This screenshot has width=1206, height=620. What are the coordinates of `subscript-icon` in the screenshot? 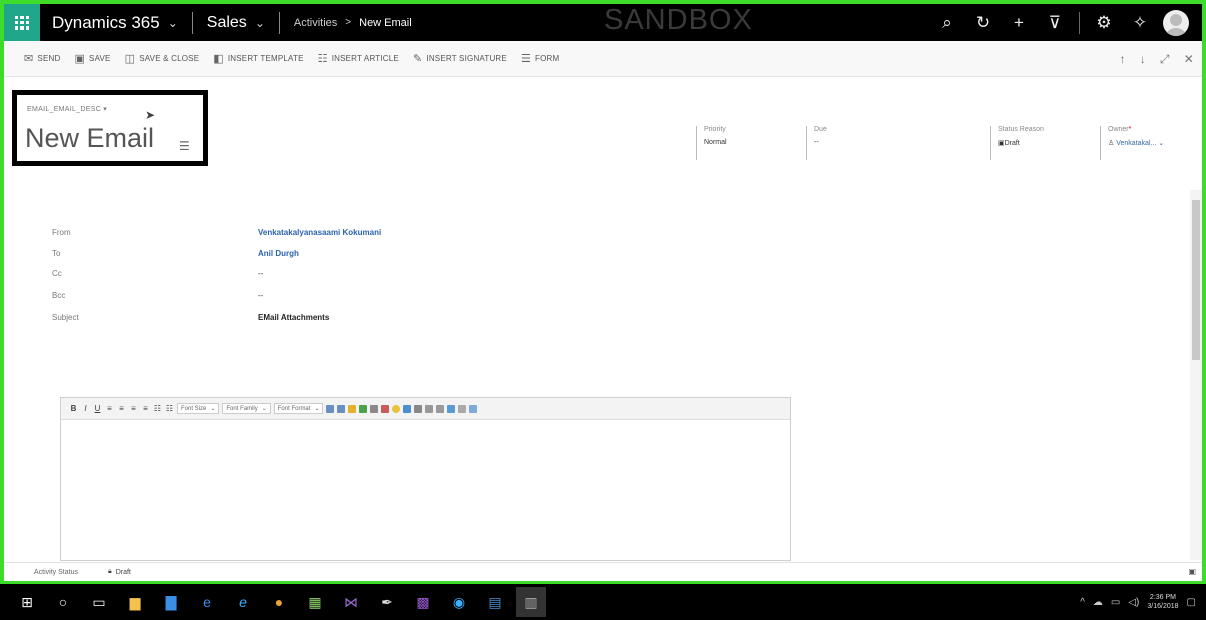 It's located at (429, 408).